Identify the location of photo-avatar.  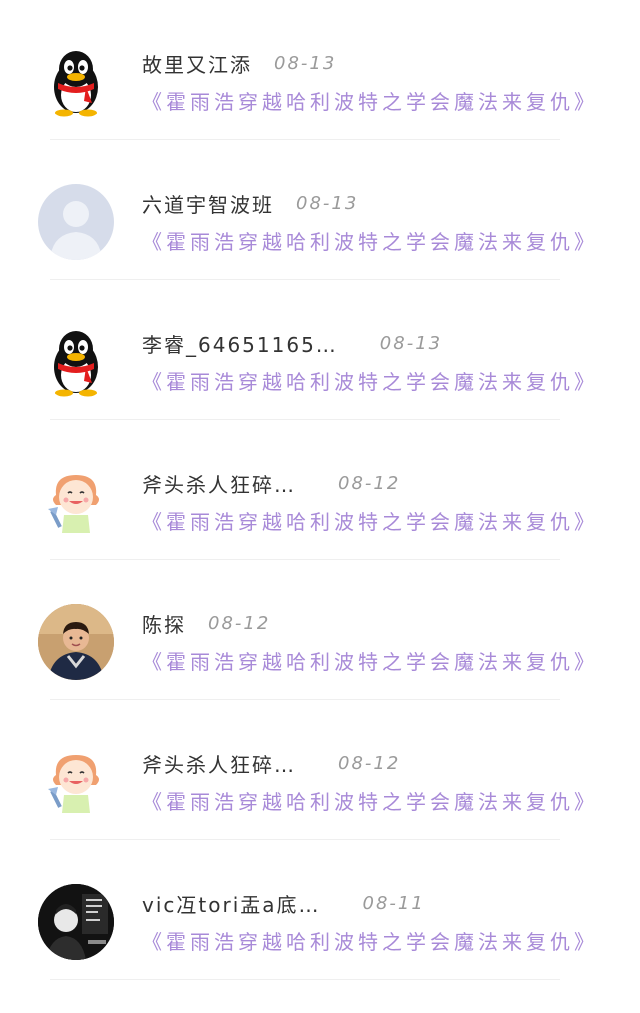
(76, 642).